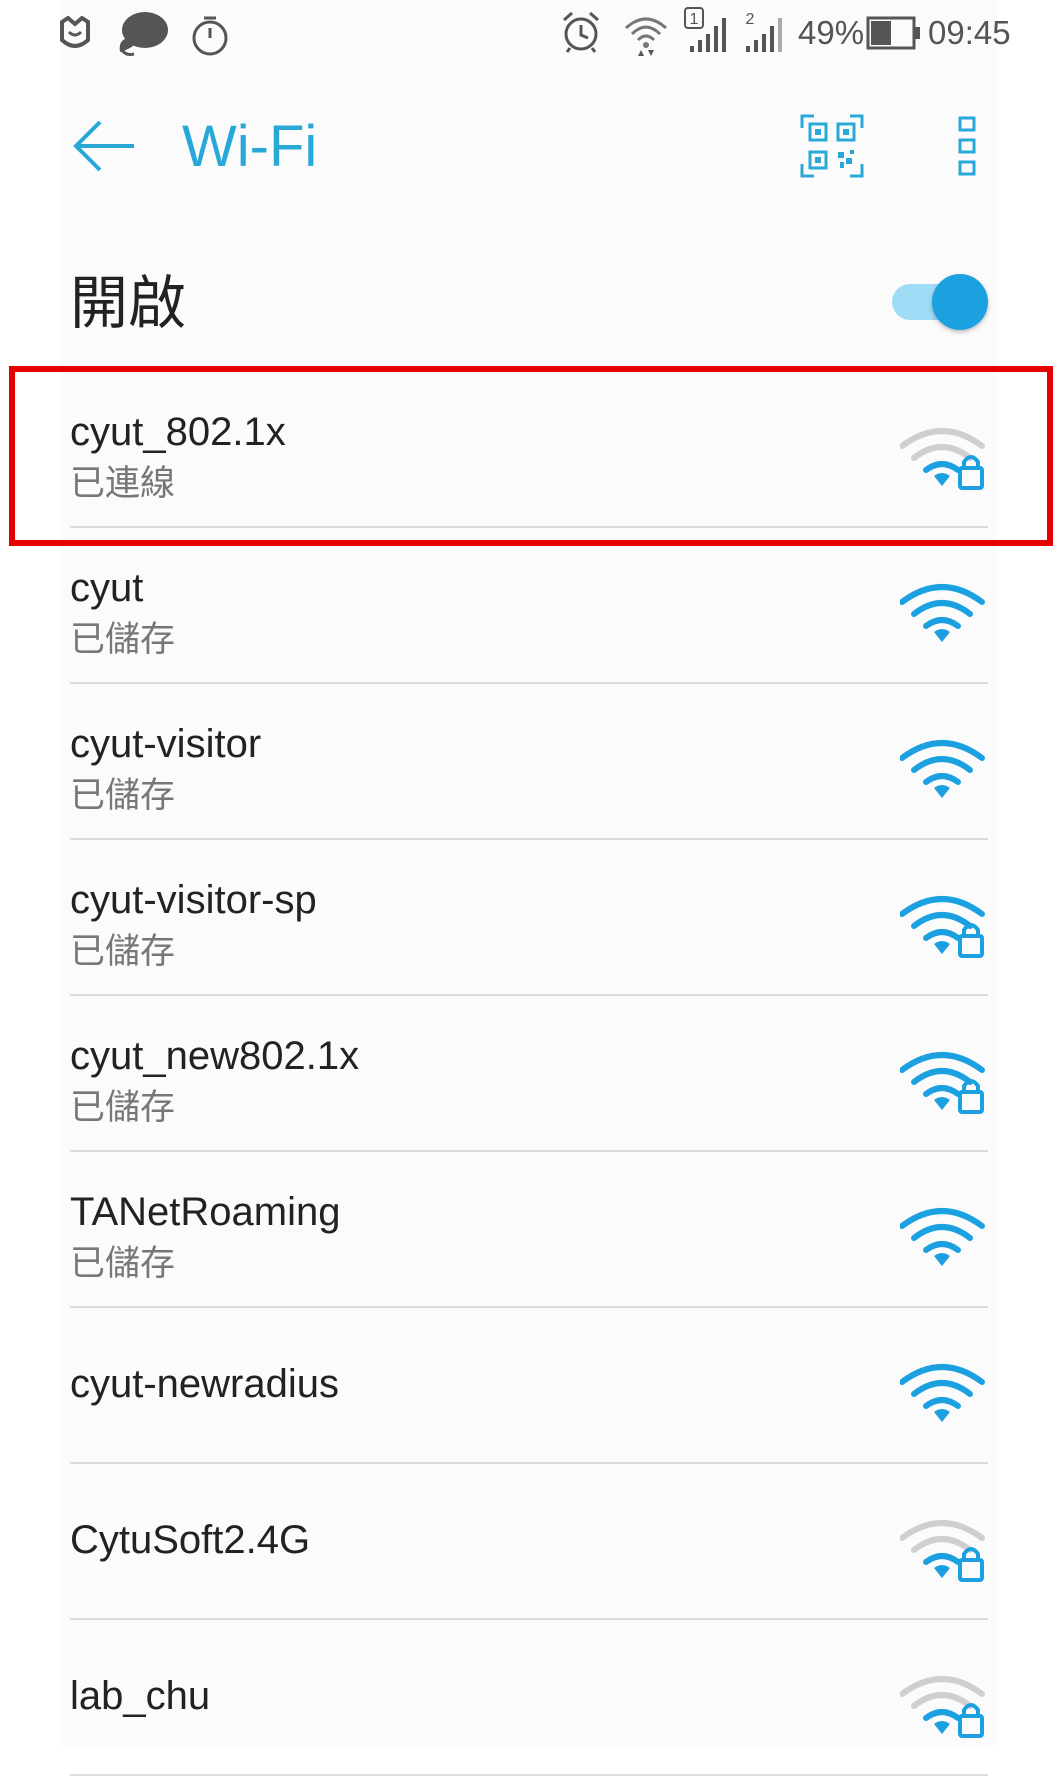 The image size is (1058, 1776). What do you see at coordinates (190, 1540) in the screenshot?
I see `network-ssid: CytuSoft2.4G` at bounding box center [190, 1540].